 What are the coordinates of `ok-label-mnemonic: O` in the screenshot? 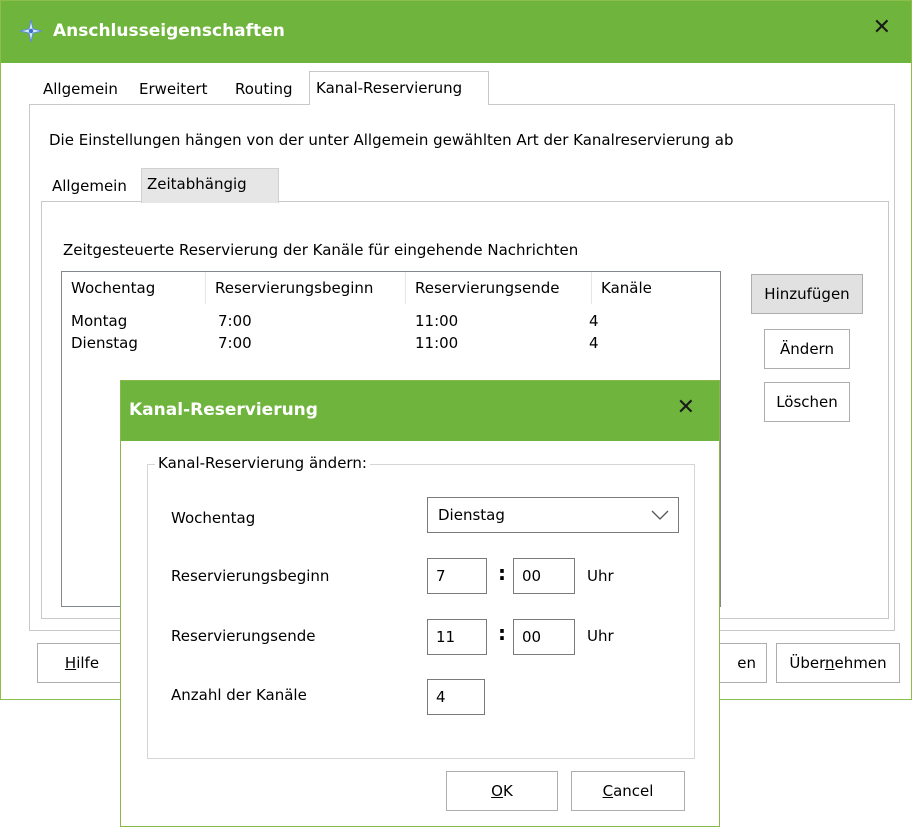 It's located at (497, 791).